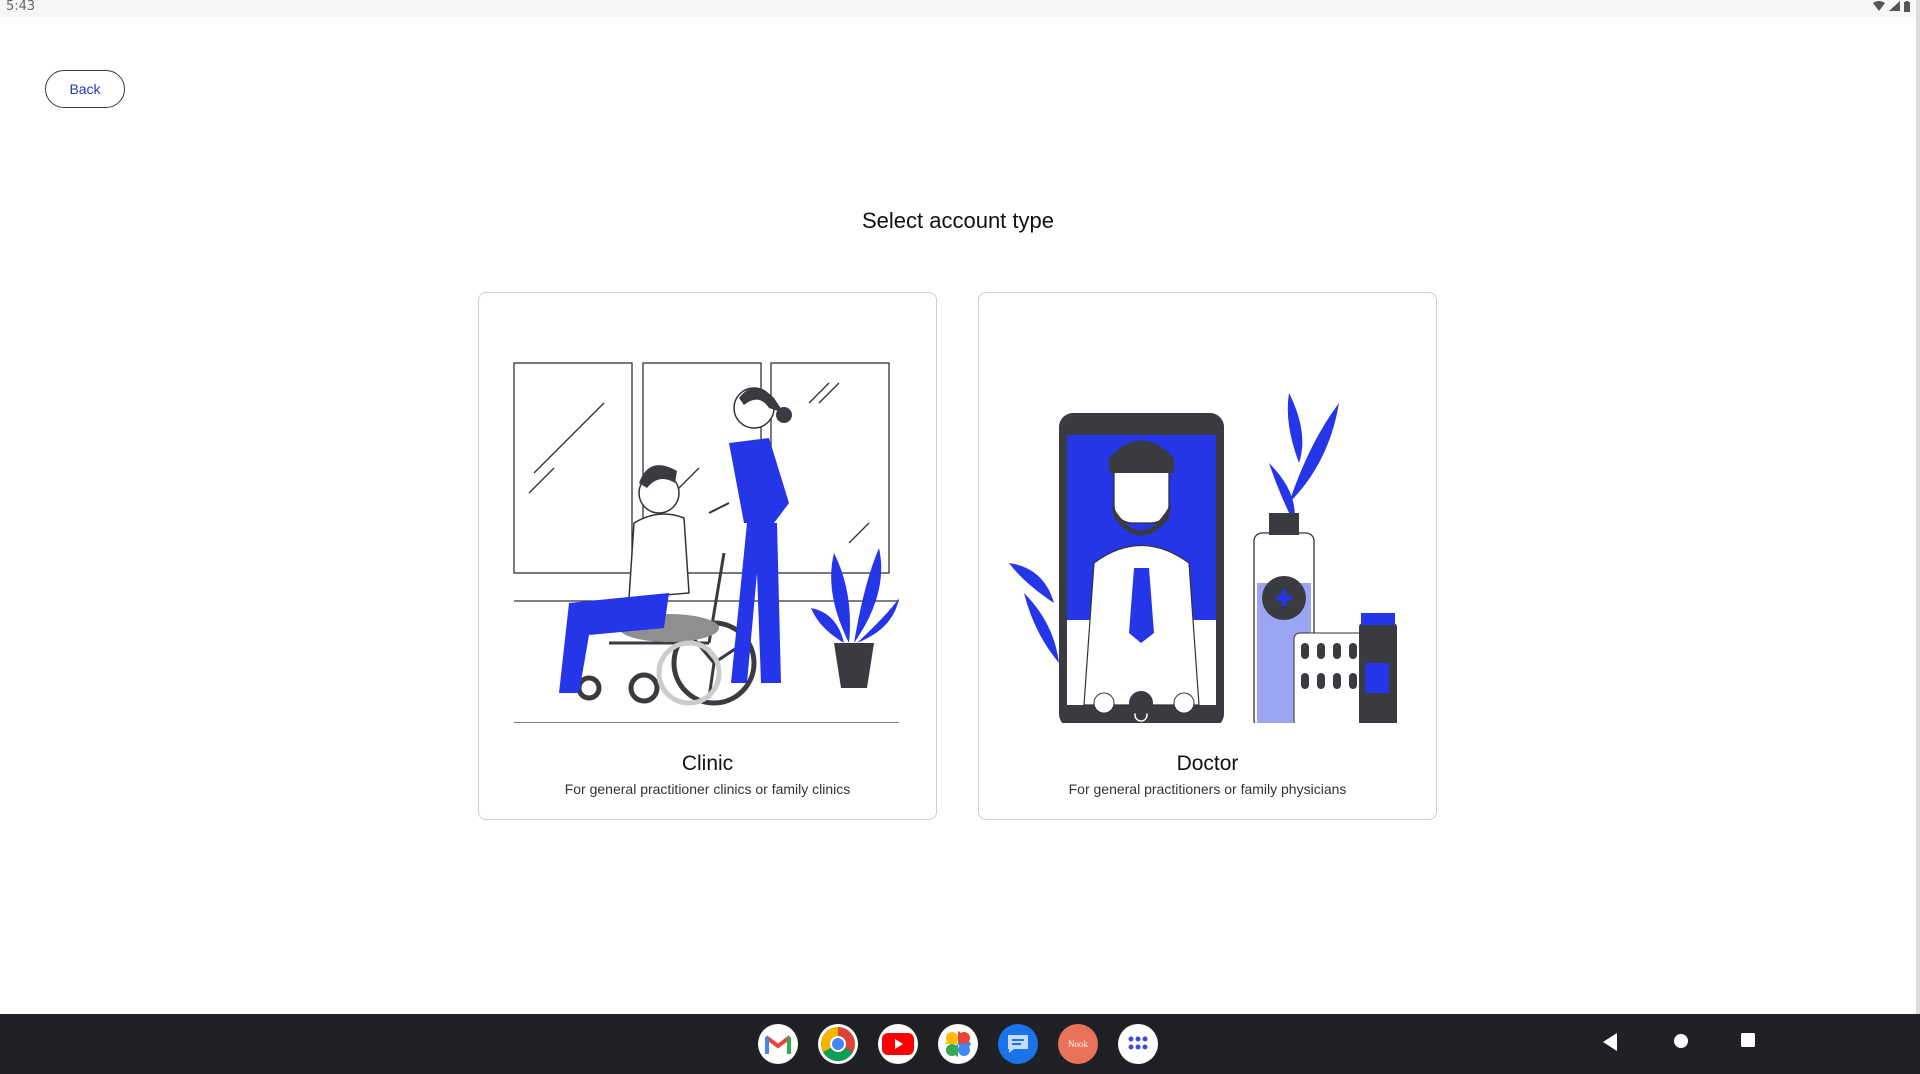  I want to click on wifi-icon, so click(1879, 6).